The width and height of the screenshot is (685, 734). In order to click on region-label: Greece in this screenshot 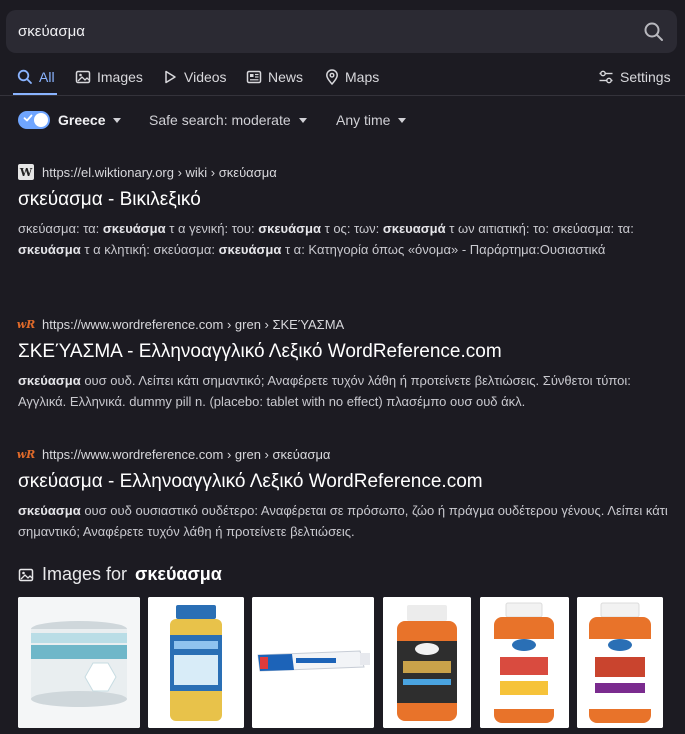, I will do `click(82, 120)`.